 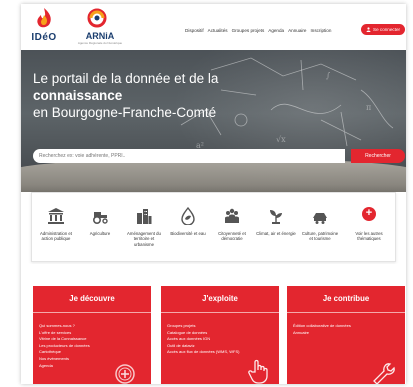 I want to click on search-input, so click(x=189, y=156).